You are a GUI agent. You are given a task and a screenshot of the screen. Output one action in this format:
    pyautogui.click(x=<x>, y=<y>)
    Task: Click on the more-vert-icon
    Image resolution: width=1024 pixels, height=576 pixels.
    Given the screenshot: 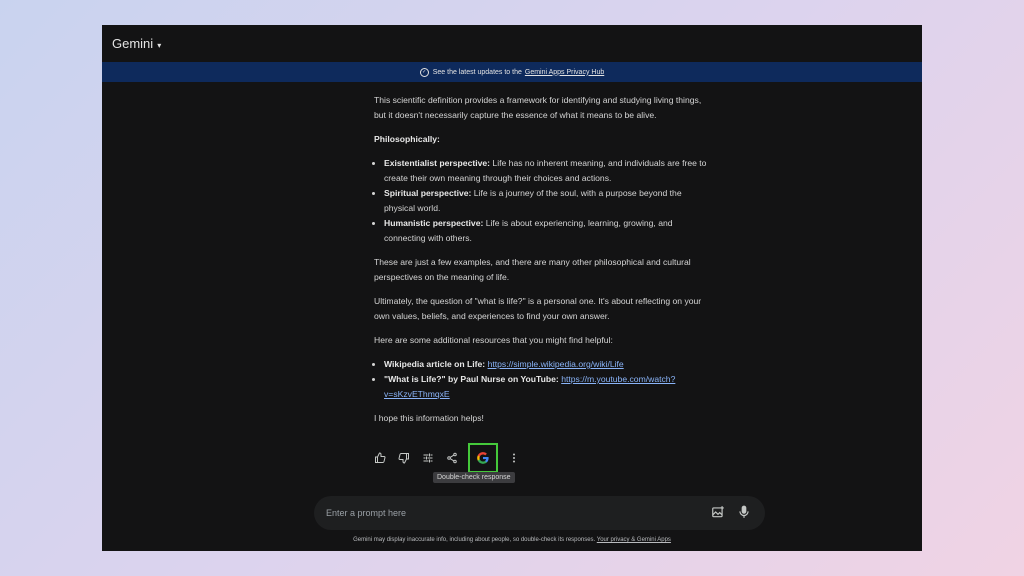 What is the action you would take?
    pyautogui.click(x=514, y=458)
    